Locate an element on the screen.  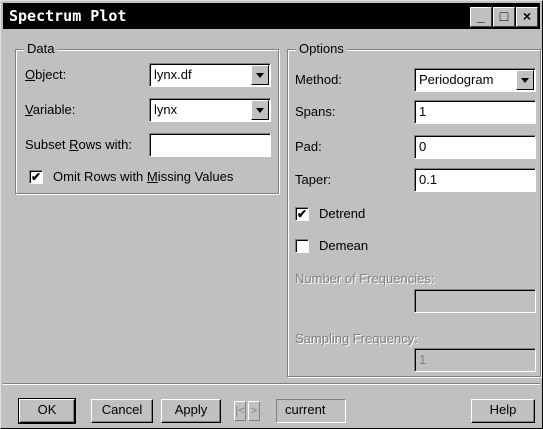
help-button: Help is located at coordinates (503, 411).